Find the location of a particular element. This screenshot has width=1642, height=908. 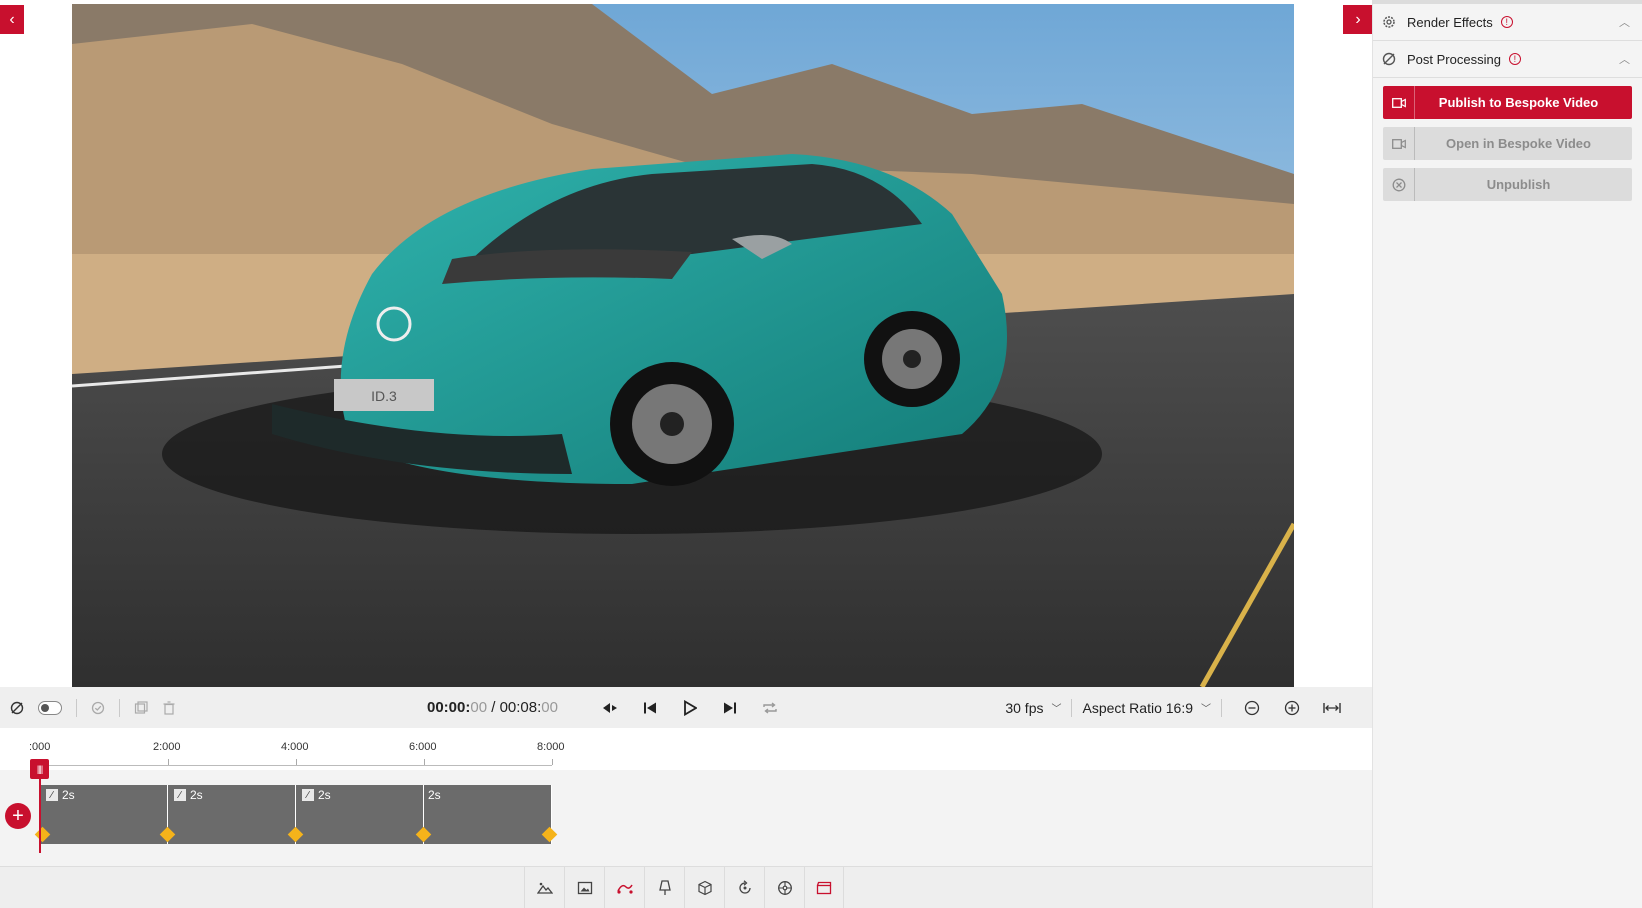

section-post-processing: Post Processing ! ︿ is located at coordinates (1507, 59).